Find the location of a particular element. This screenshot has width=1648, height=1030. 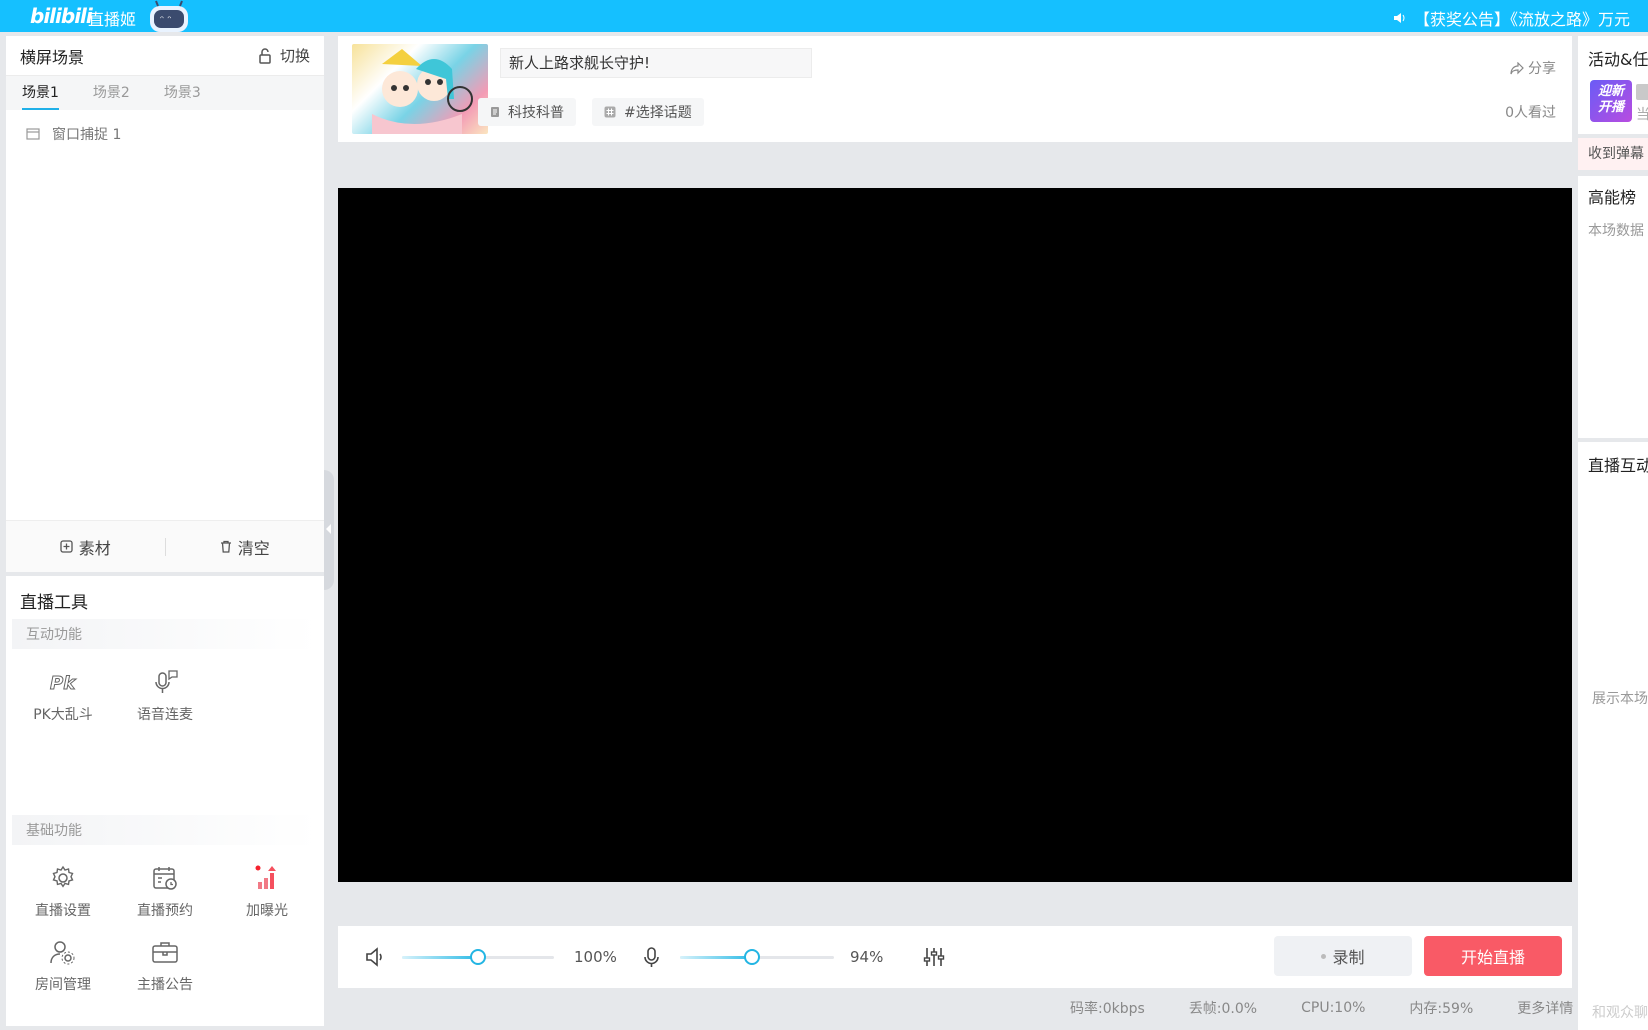

scene-panel-title: 横屏场景 is located at coordinates (52, 57).